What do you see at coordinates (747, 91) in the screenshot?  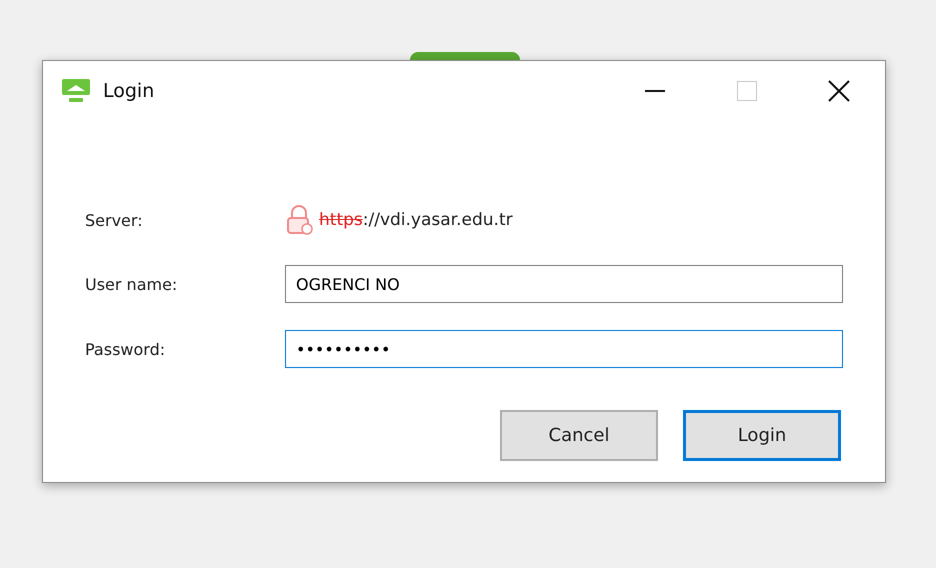 I see `maximize-icon` at bounding box center [747, 91].